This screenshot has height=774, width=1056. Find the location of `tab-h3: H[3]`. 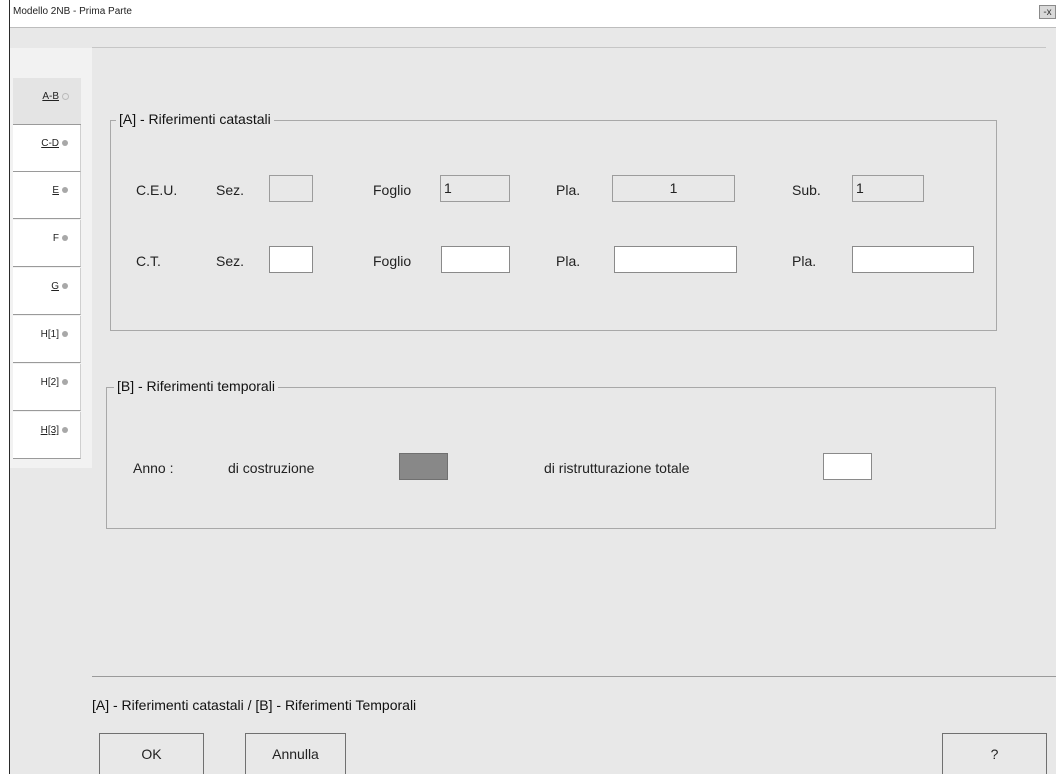

tab-h3: H[3] is located at coordinates (47, 435).